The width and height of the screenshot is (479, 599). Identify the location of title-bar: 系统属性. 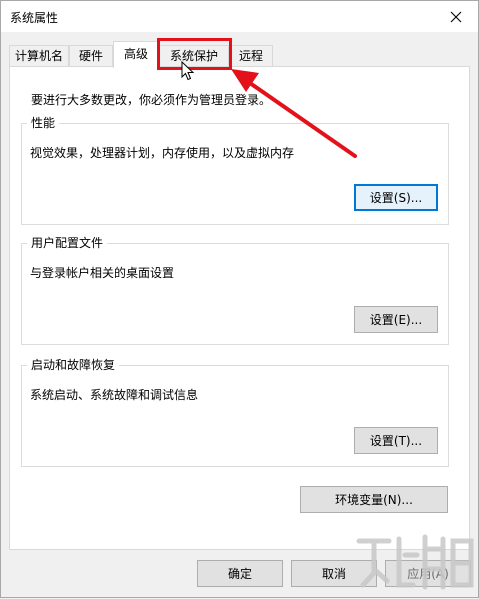
(239, 16).